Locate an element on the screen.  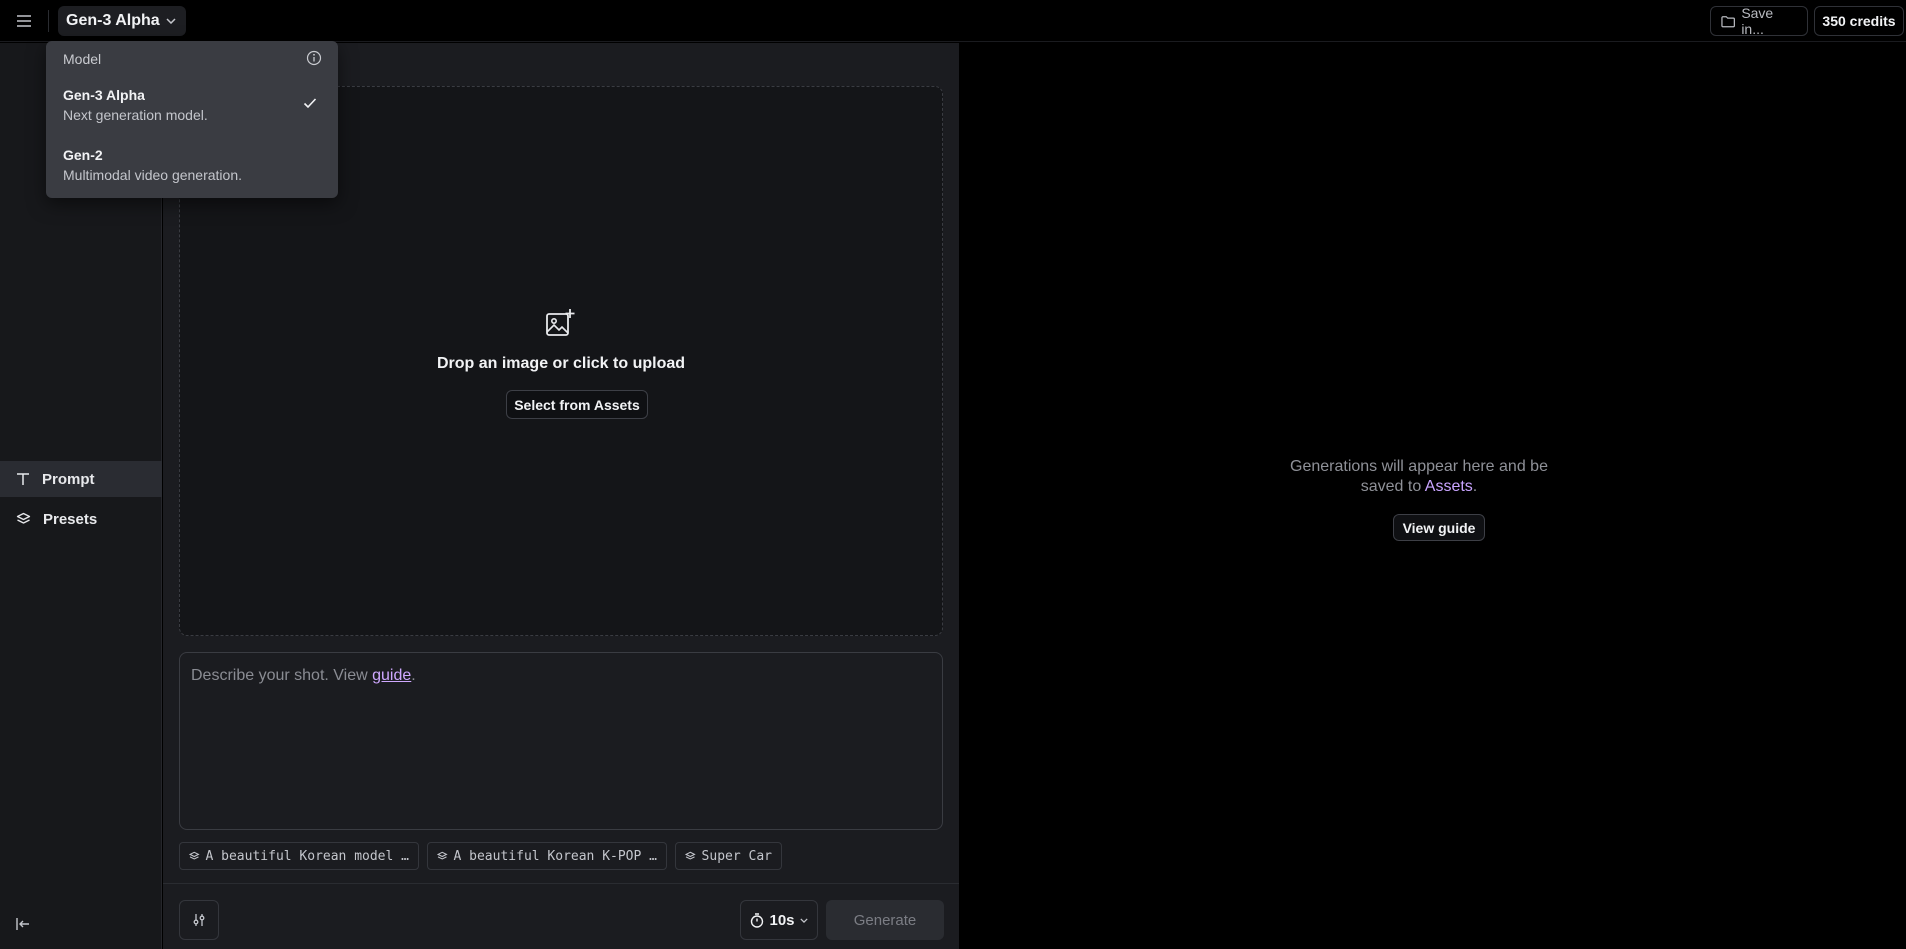
top-bar: Gen-3 Alpha Save in... 350 credits is located at coordinates (953, 21).